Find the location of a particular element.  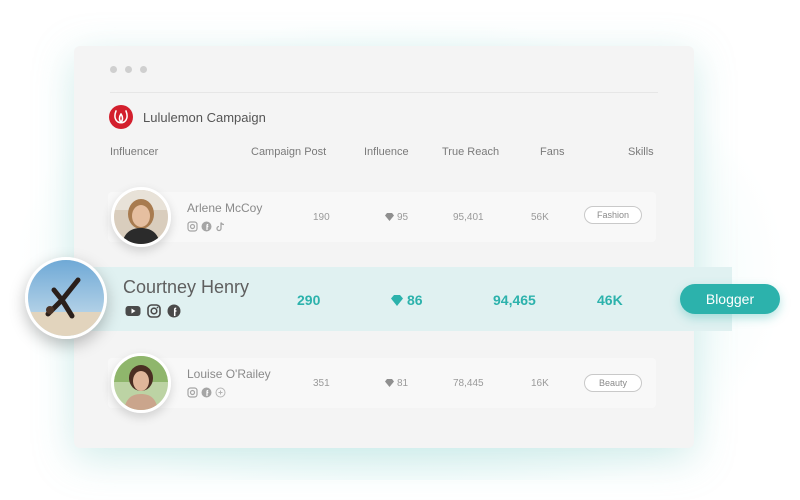

fans-count: 16K is located at coordinates (540, 383).